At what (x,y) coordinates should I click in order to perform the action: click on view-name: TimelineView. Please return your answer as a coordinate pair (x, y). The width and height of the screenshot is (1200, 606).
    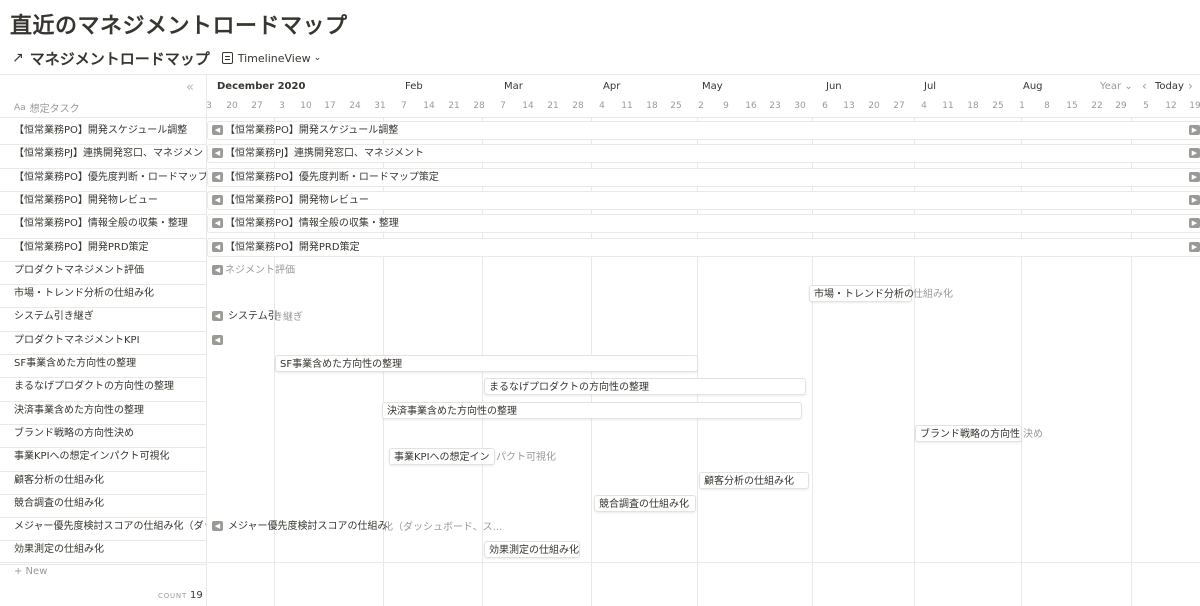
    Looking at the image, I should click on (274, 58).